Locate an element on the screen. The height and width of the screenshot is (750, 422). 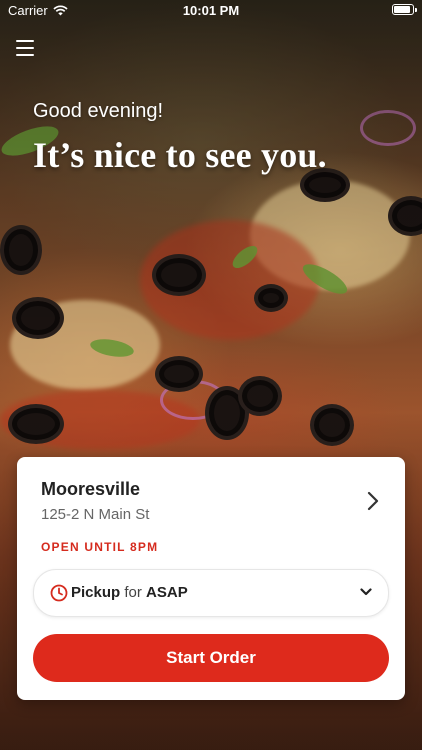
greeting-text: Good evening! is located at coordinates (98, 111).